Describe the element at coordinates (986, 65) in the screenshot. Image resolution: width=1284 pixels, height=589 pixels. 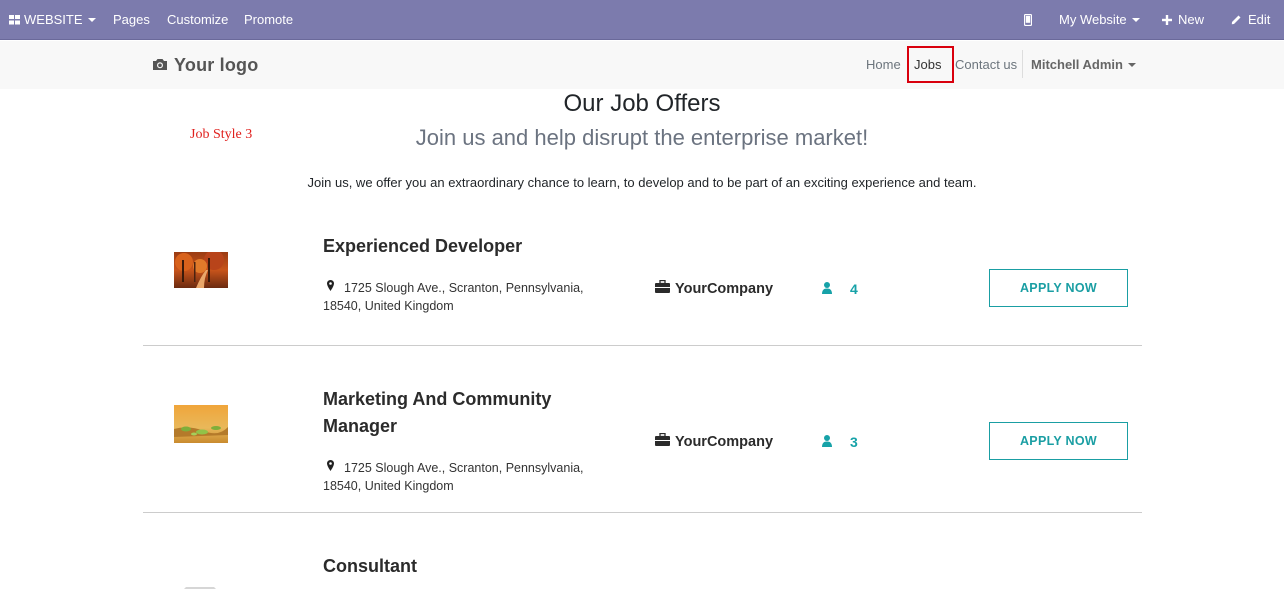
I see `nav-contact: Contact us` at that location.